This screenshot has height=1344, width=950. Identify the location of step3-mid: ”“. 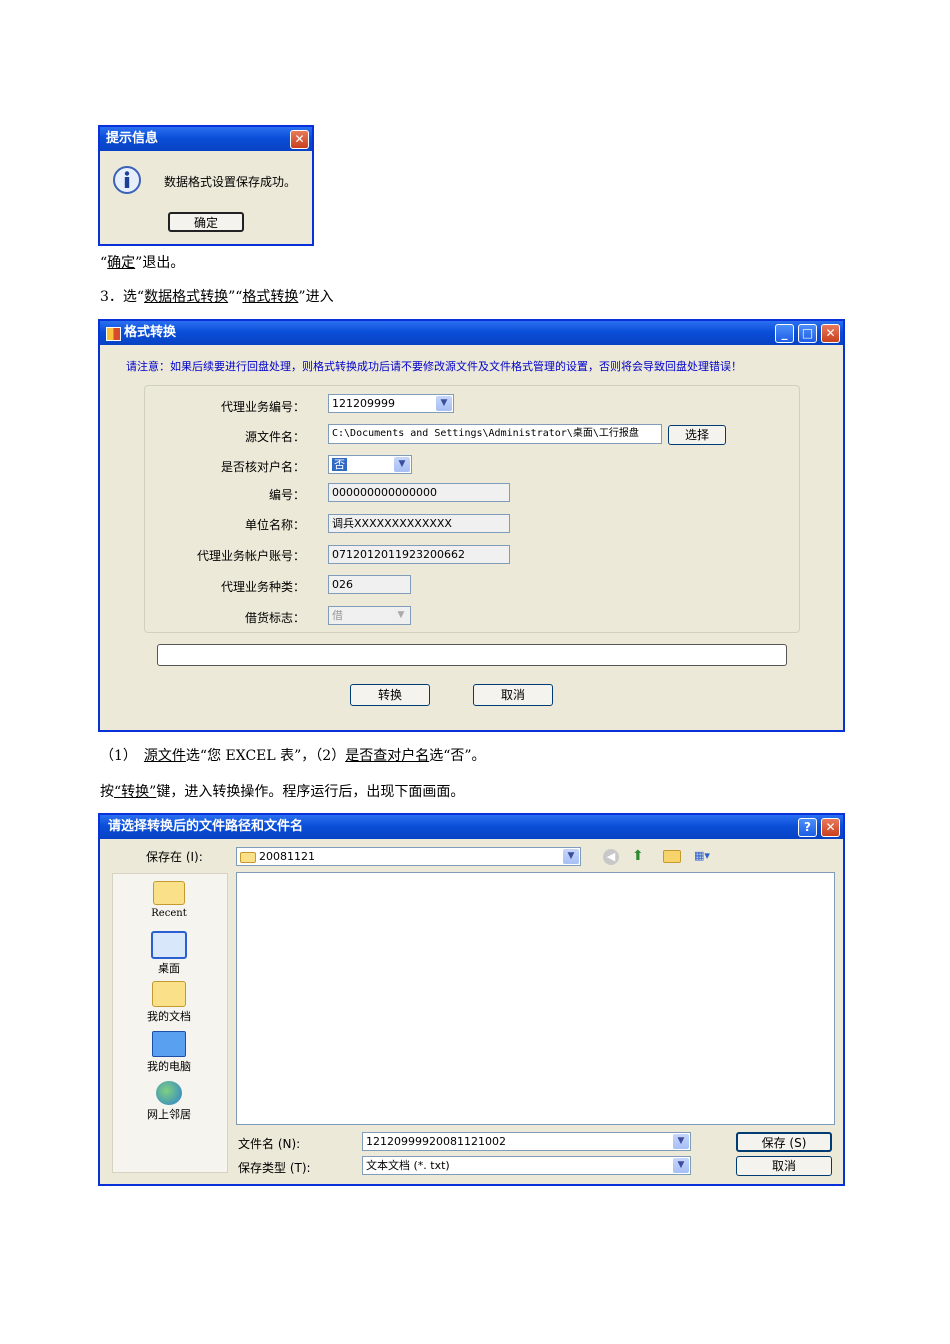
(235, 297).